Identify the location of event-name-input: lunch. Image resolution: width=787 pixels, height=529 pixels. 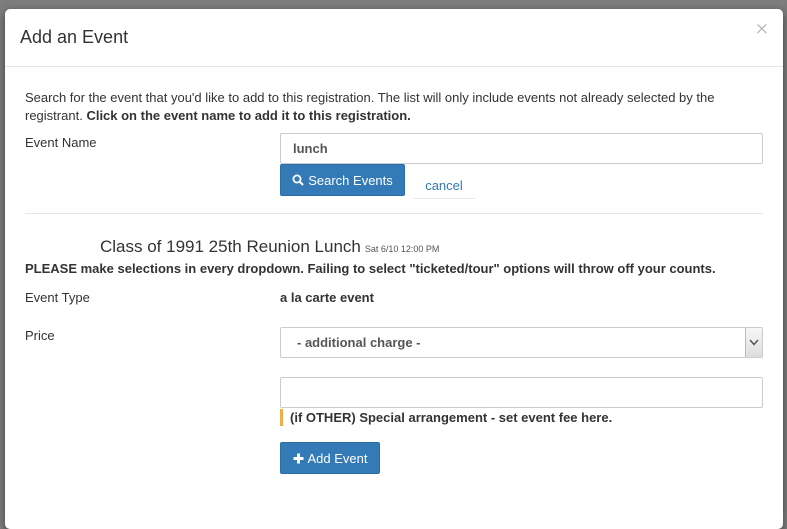
(521, 148).